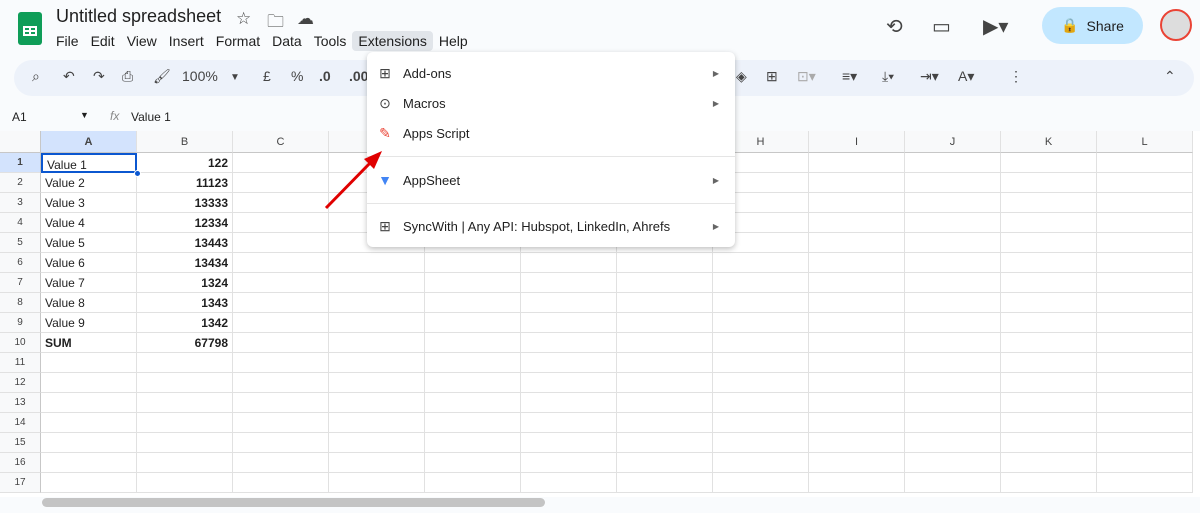 The image size is (1200, 513). What do you see at coordinates (806, 76) in the screenshot?
I see `merge-cells-icon: ⊡▾` at bounding box center [806, 76].